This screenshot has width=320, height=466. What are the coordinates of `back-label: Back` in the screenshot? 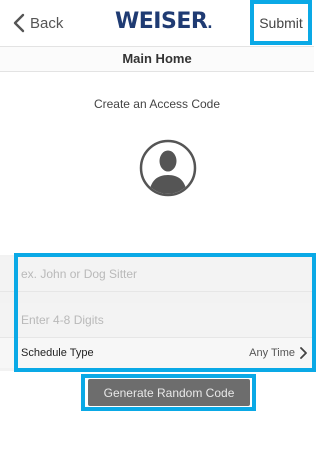 It's located at (47, 23).